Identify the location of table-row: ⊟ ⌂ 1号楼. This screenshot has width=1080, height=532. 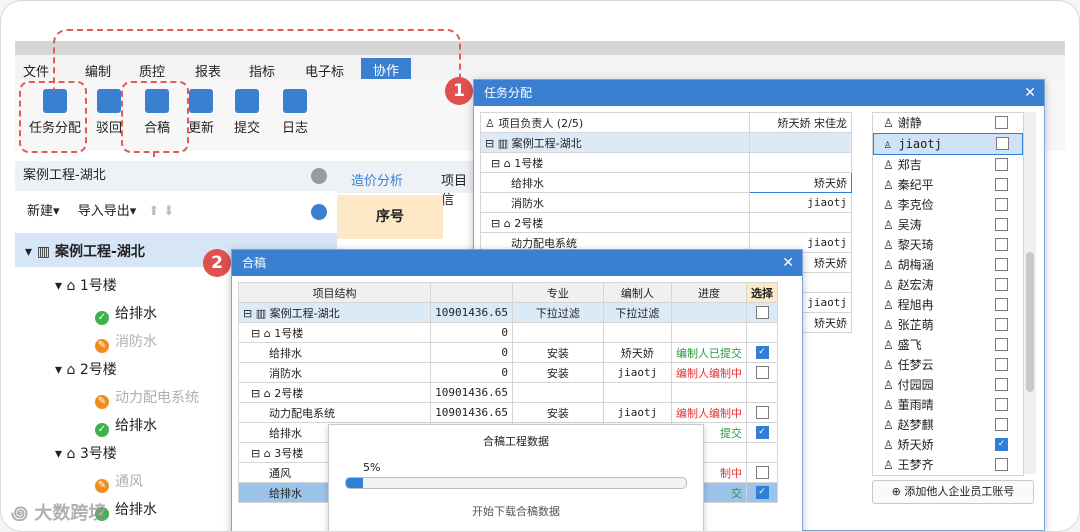
(666, 162).